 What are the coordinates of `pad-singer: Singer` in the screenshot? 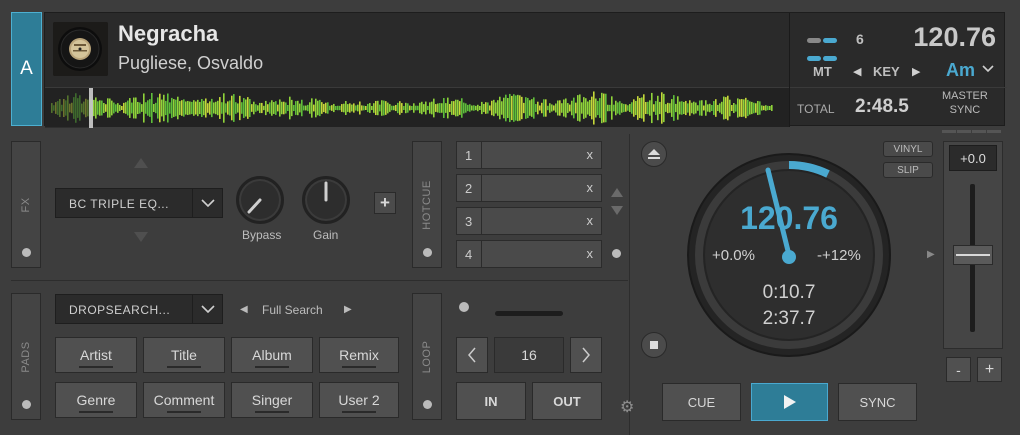 It's located at (272, 400).